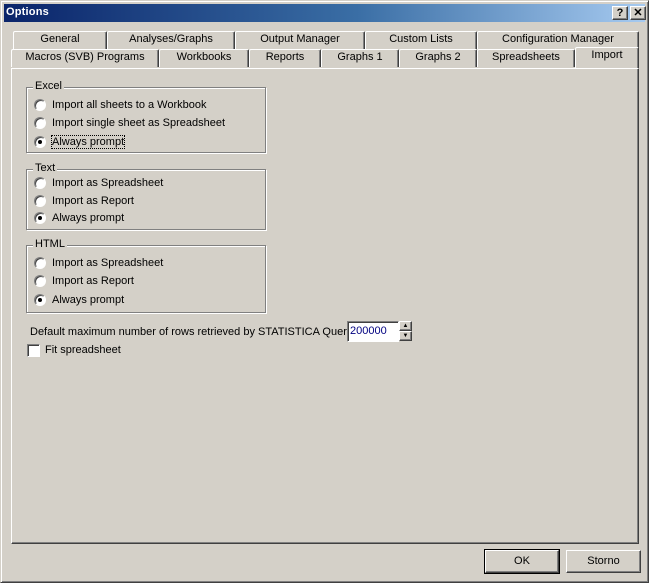  I want to click on tab-label: Workbooks, so click(204, 57).